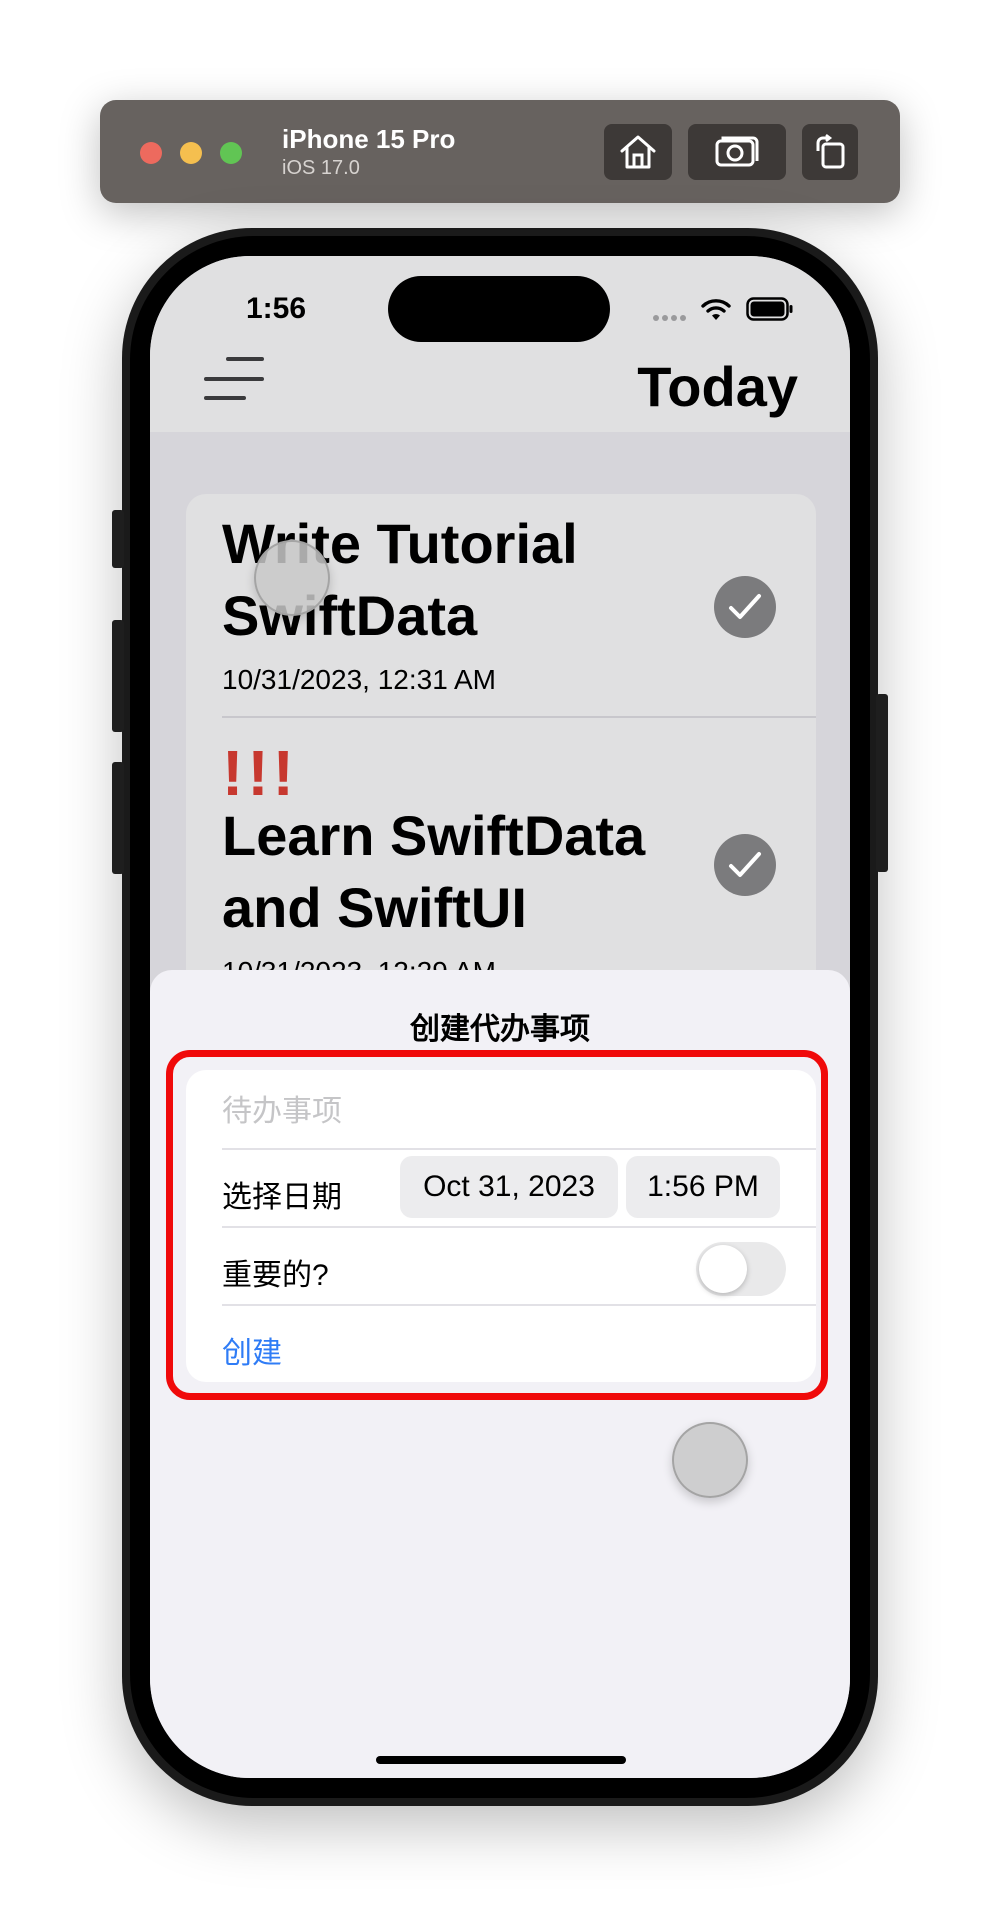 The height and width of the screenshot is (1912, 1000). I want to click on home-icon, so click(638, 152).